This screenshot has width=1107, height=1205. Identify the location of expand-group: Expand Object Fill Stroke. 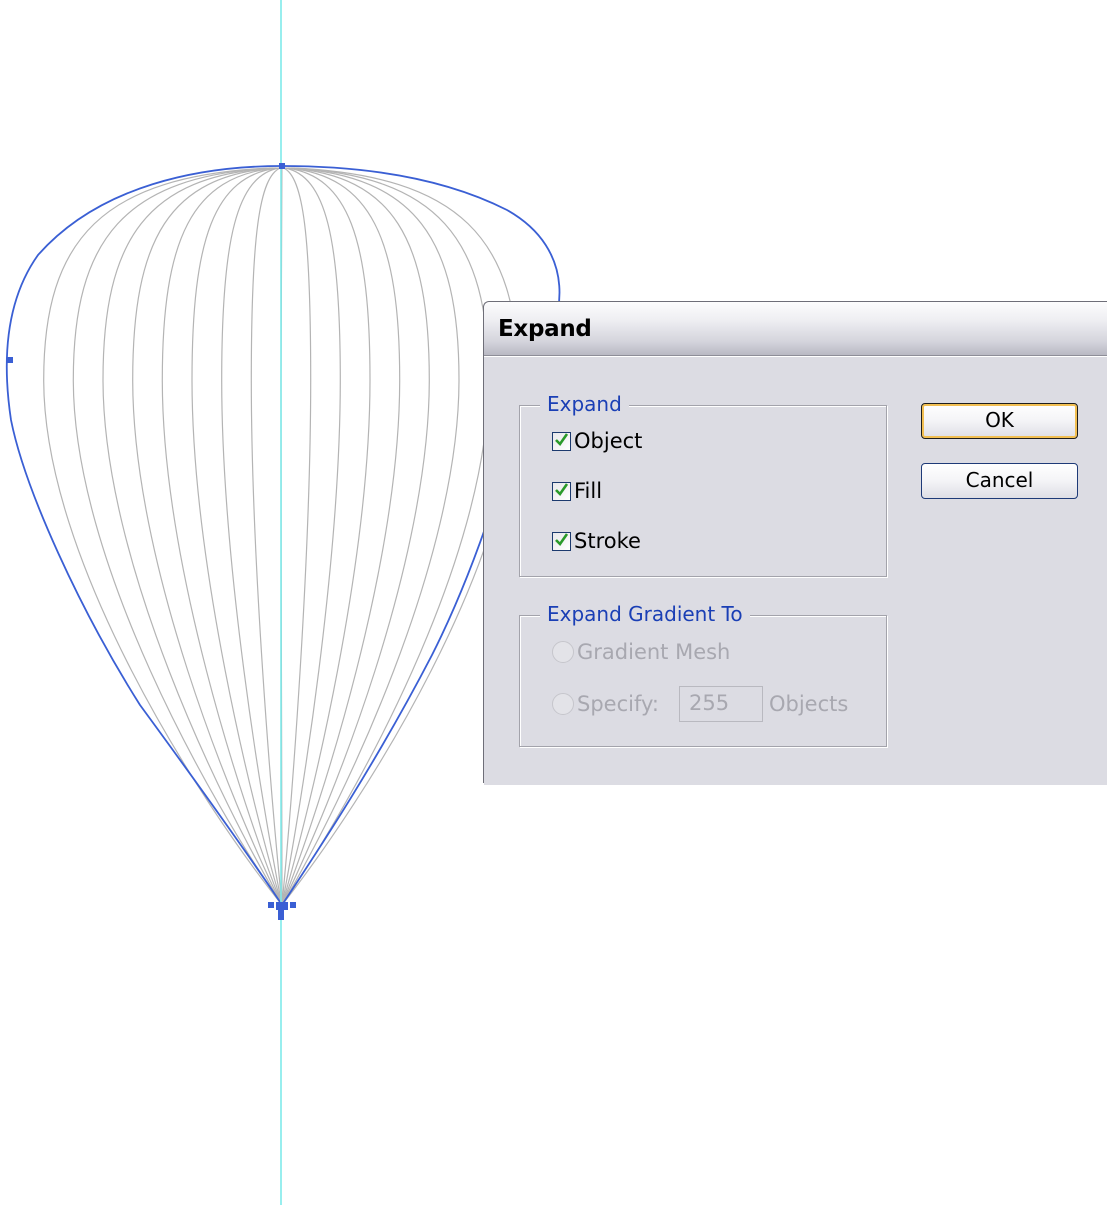
(703, 484).